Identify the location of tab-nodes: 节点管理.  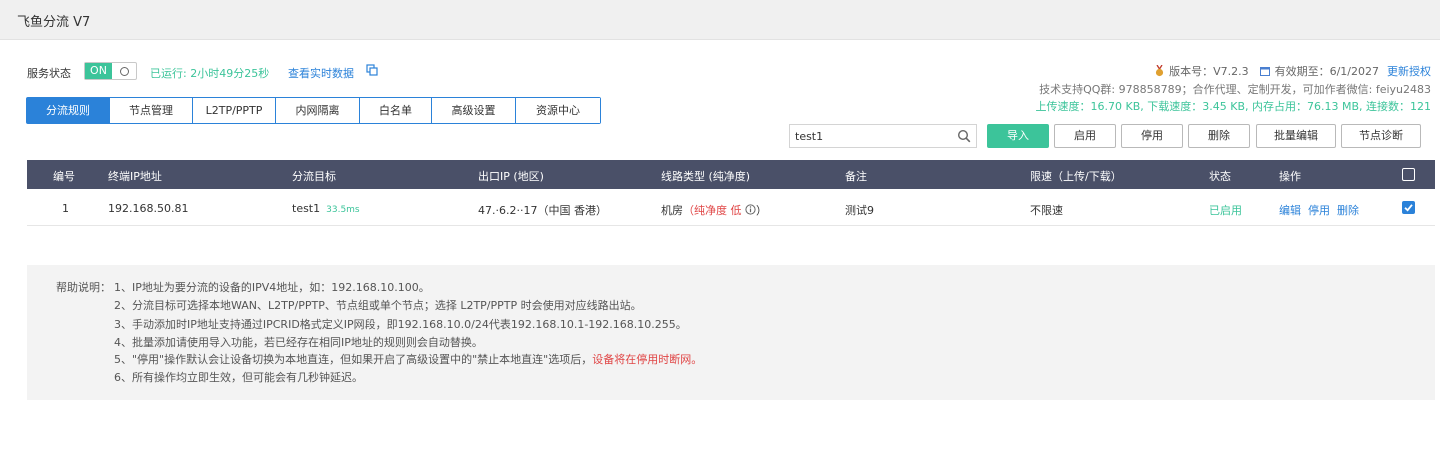
(151, 110).